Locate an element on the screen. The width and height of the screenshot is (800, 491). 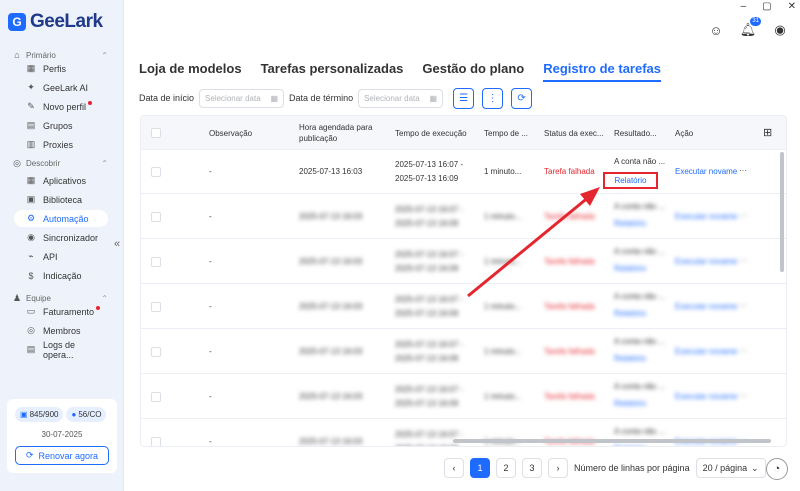
window-controls: – ▢ ✕ is located at coordinates (768, 6).